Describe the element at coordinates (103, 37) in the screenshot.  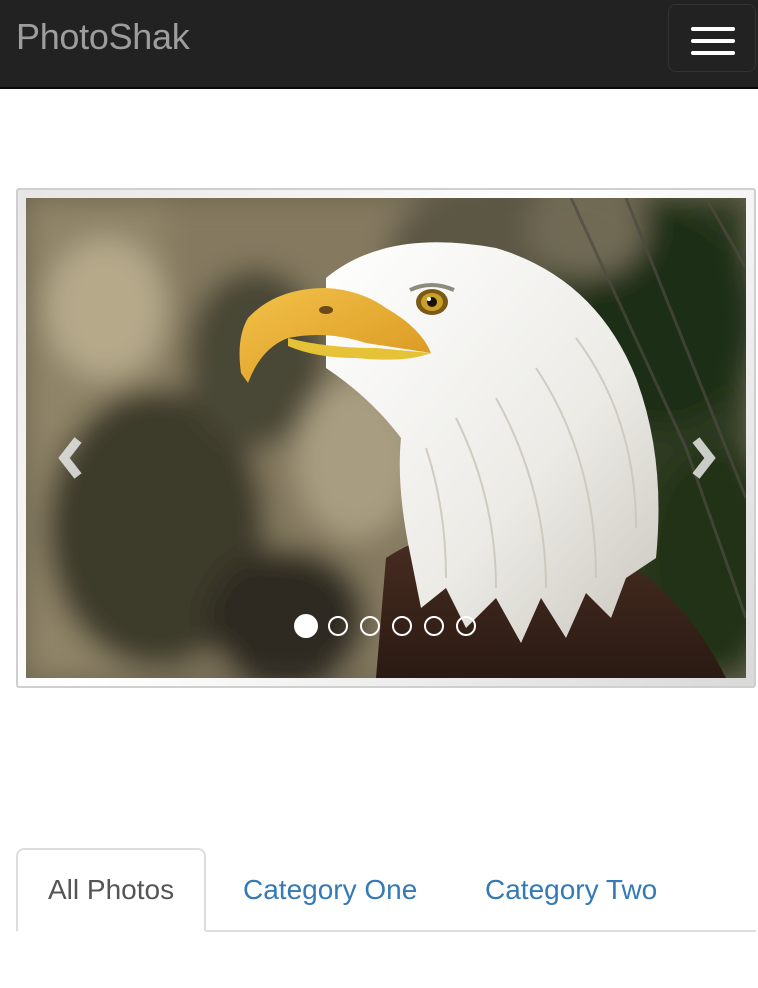
I see `brand-logo: PhotoShak` at that location.